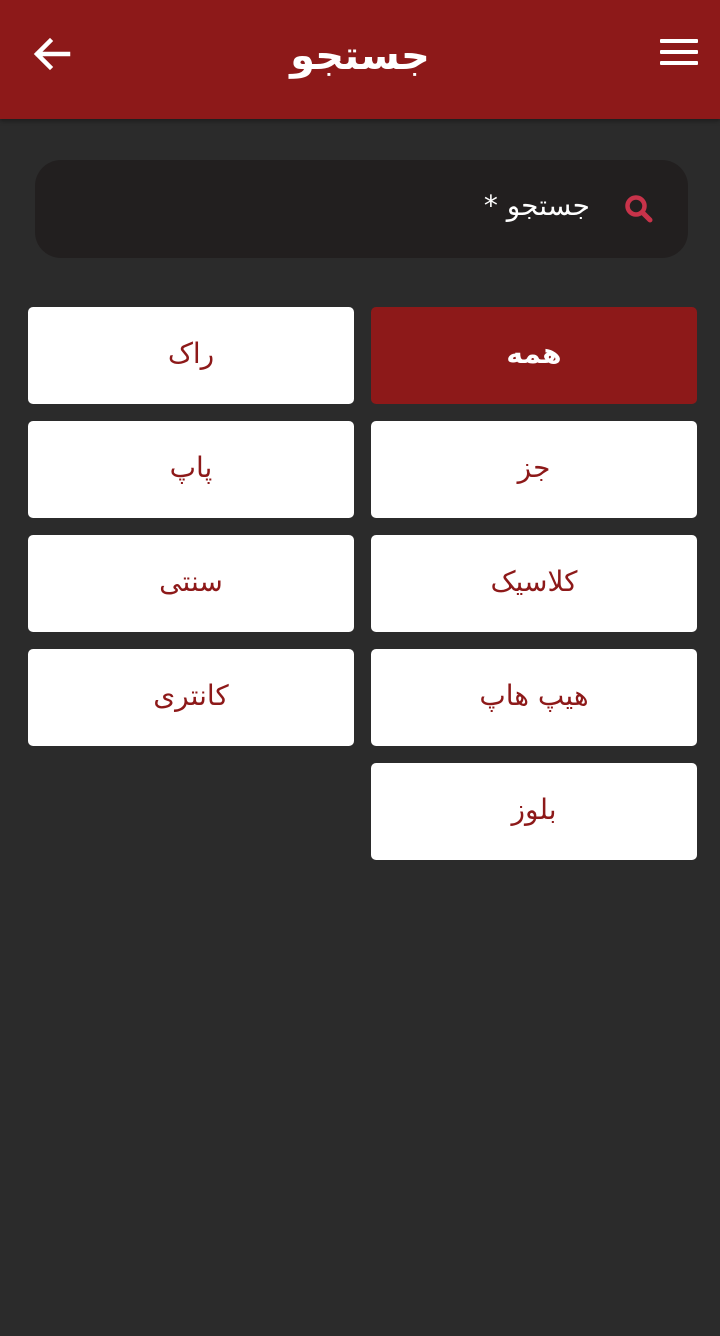  Describe the element at coordinates (361, 209) in the screenshot. I see `search-input: جستجو *` at that location.